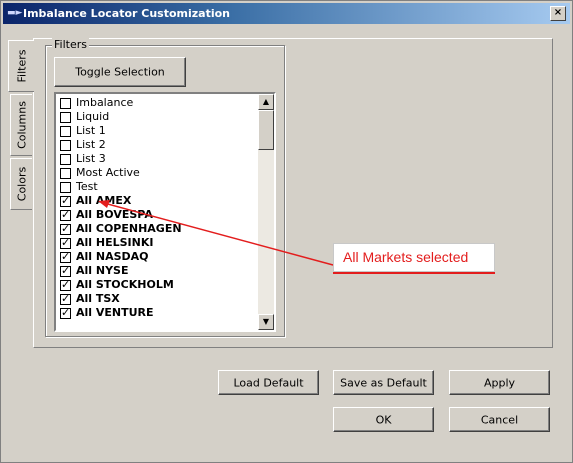 The image size is (573, 463). I want to click on cancel-label: Cancel, so click(499, 419).